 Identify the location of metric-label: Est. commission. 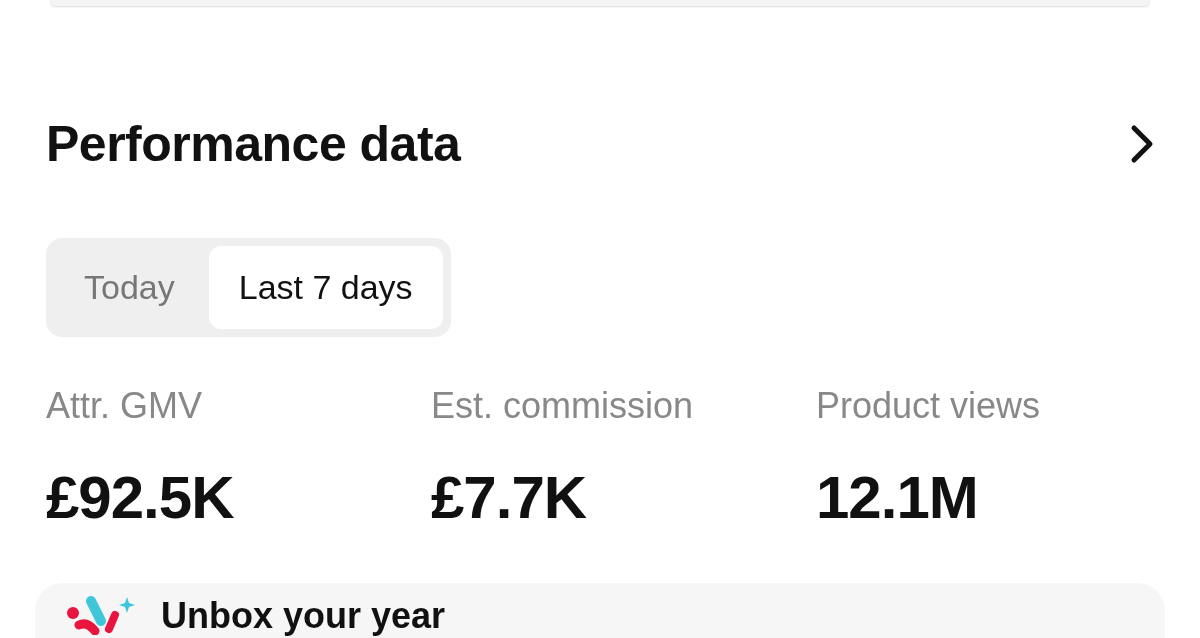
(563, 406).